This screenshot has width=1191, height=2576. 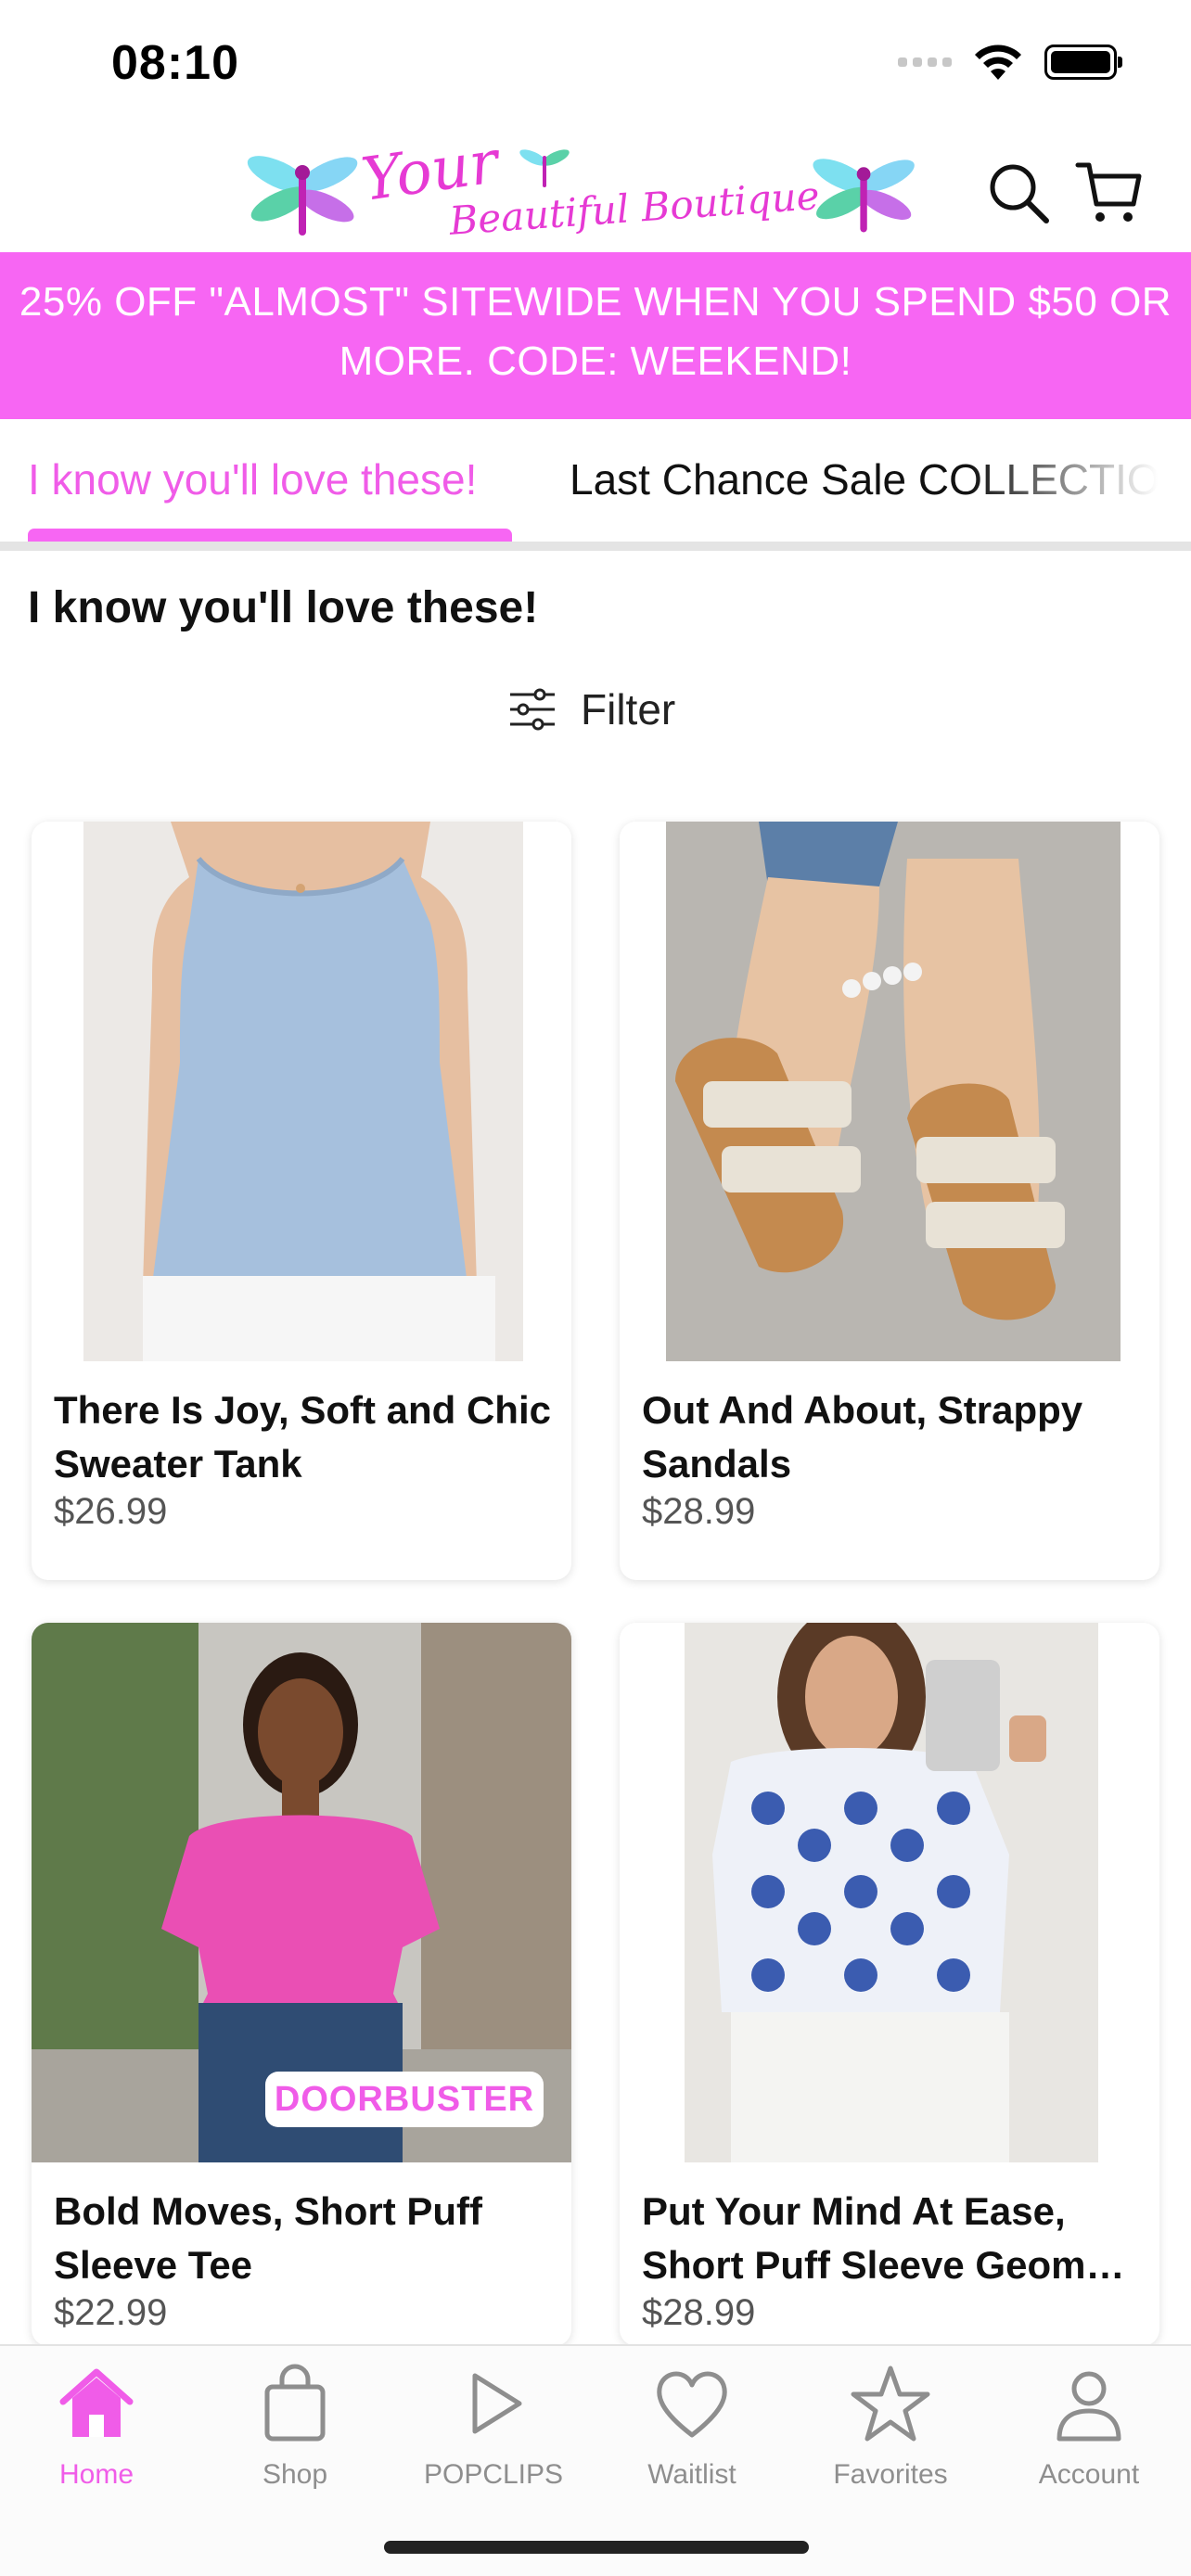 I want to click on search-icon, so click(x=1018, y=193).